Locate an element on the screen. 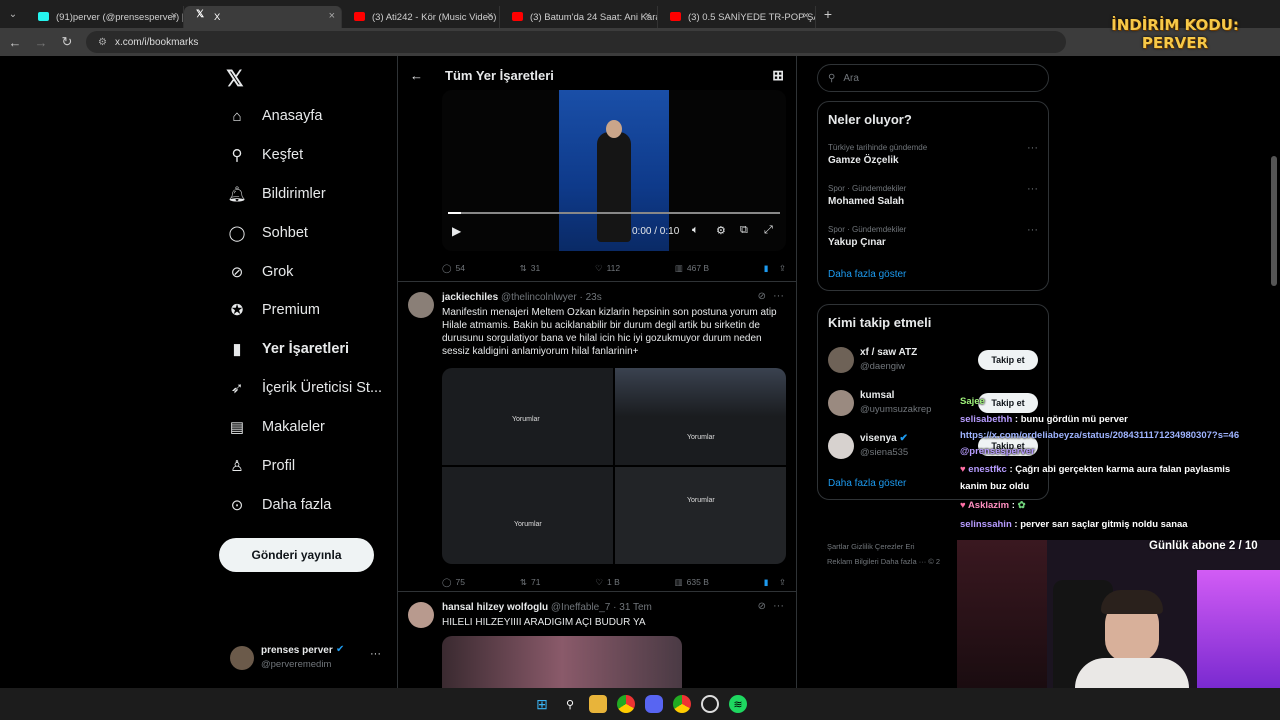 This screenshot has width=1280, height=720. footer-links: Reklam Bilgileri Daha fazla ··· © 2 is located at coordinates (883, 561).